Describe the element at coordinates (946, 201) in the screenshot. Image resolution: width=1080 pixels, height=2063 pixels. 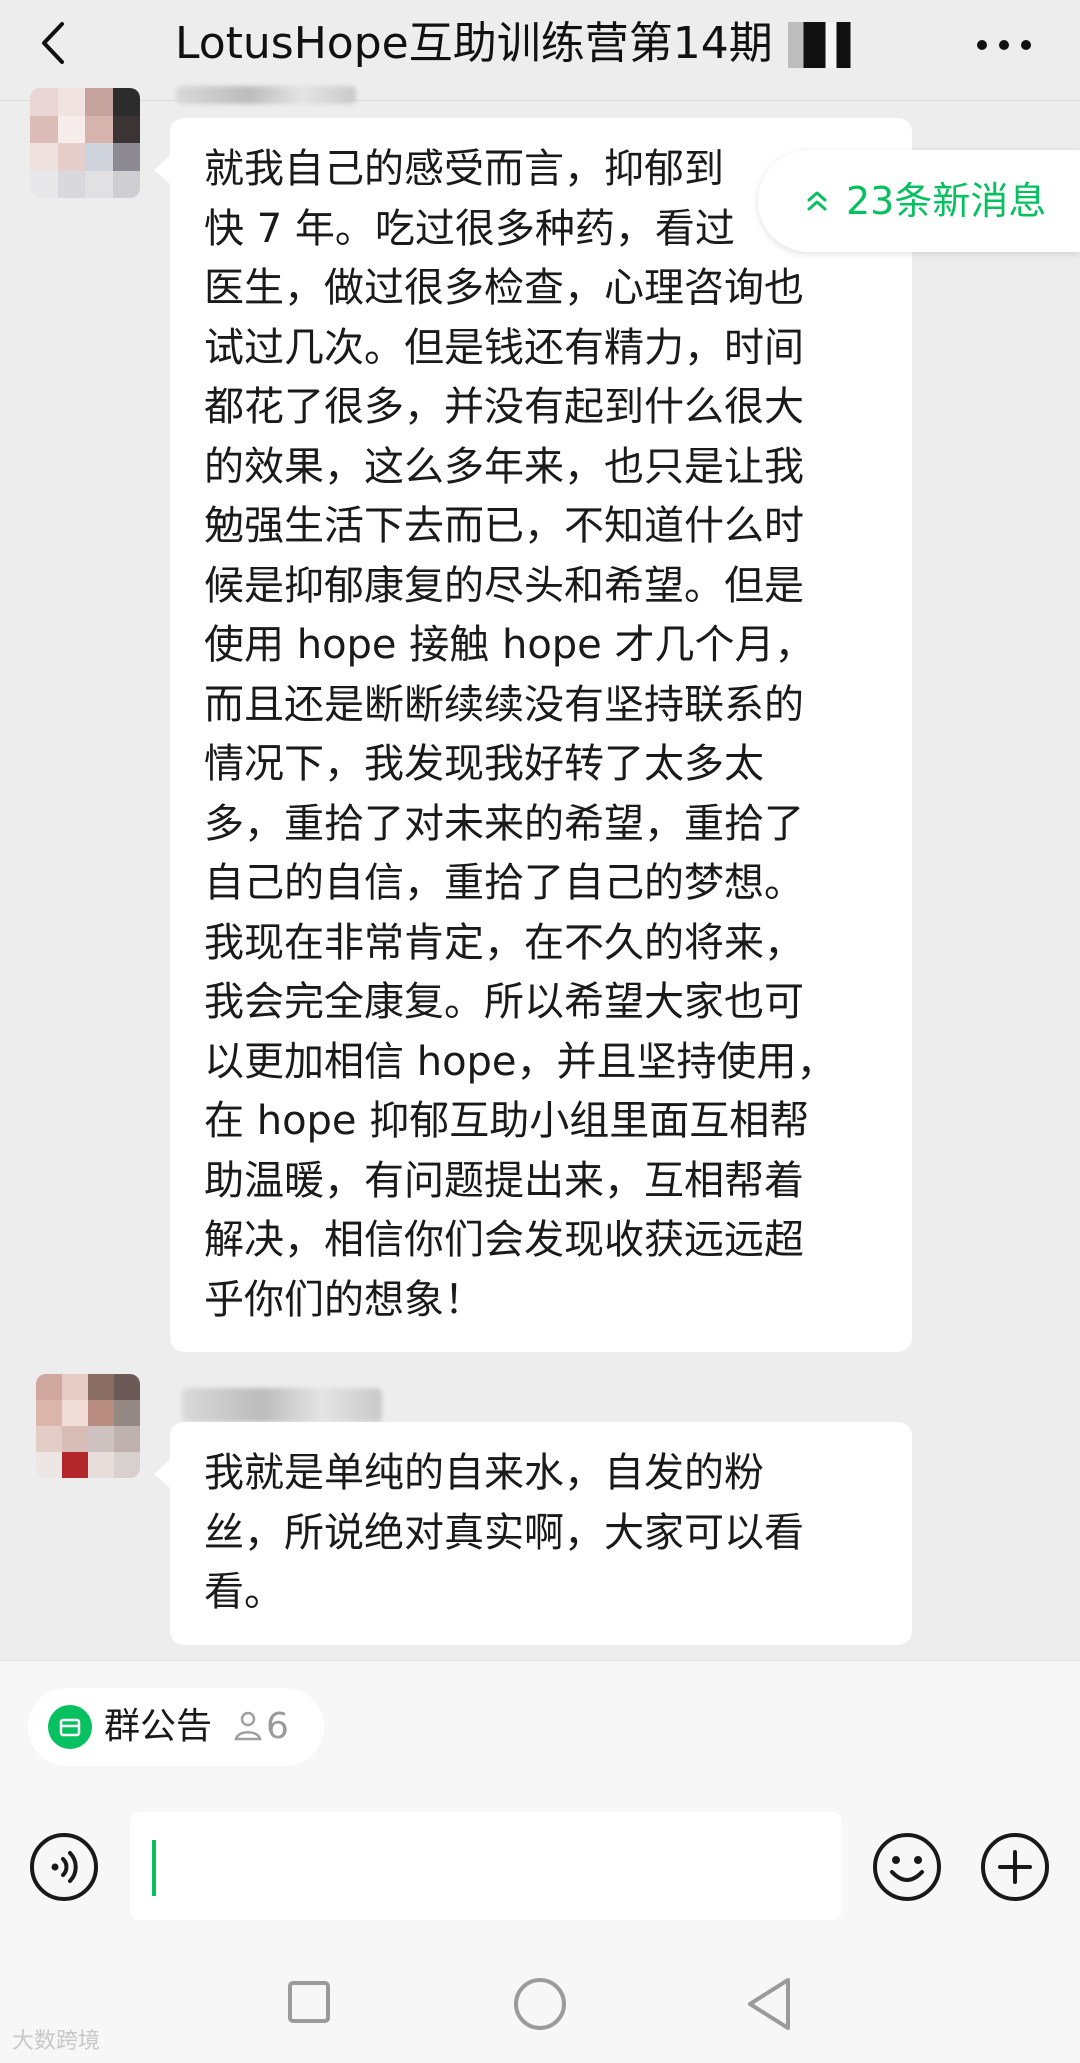
I see `new-messages-label: 23条新消息` at that location.